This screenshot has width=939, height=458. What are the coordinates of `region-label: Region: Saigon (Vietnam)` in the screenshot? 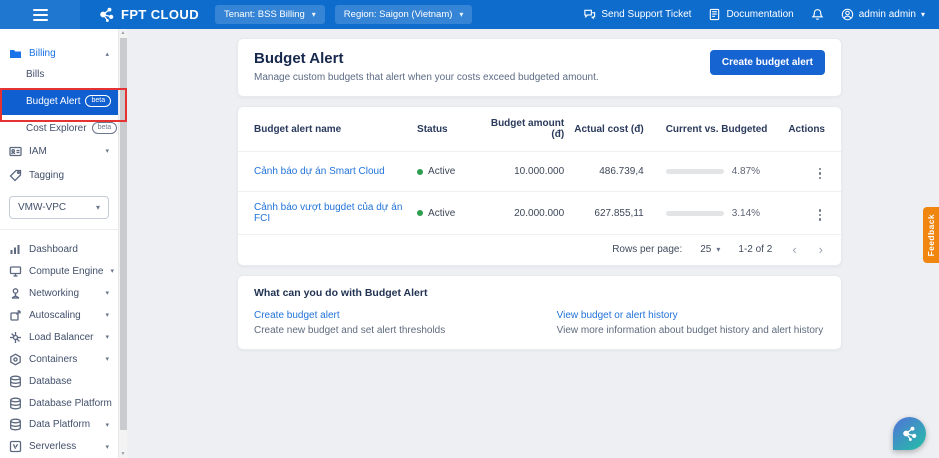 It's located at (398, 14).